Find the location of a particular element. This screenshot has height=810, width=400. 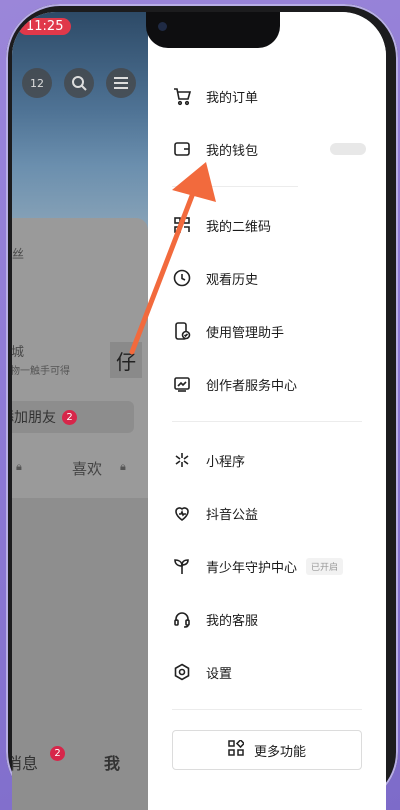

menu-label-orders: 我的订单 is located at coordinates (232, 98).